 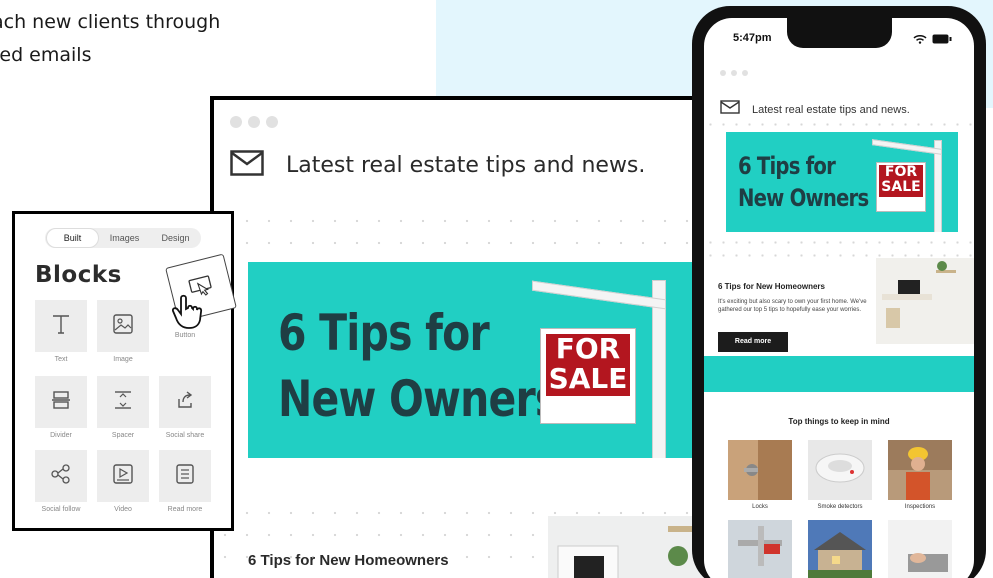 I want to click on teal-band, so click(x=839, y=374).